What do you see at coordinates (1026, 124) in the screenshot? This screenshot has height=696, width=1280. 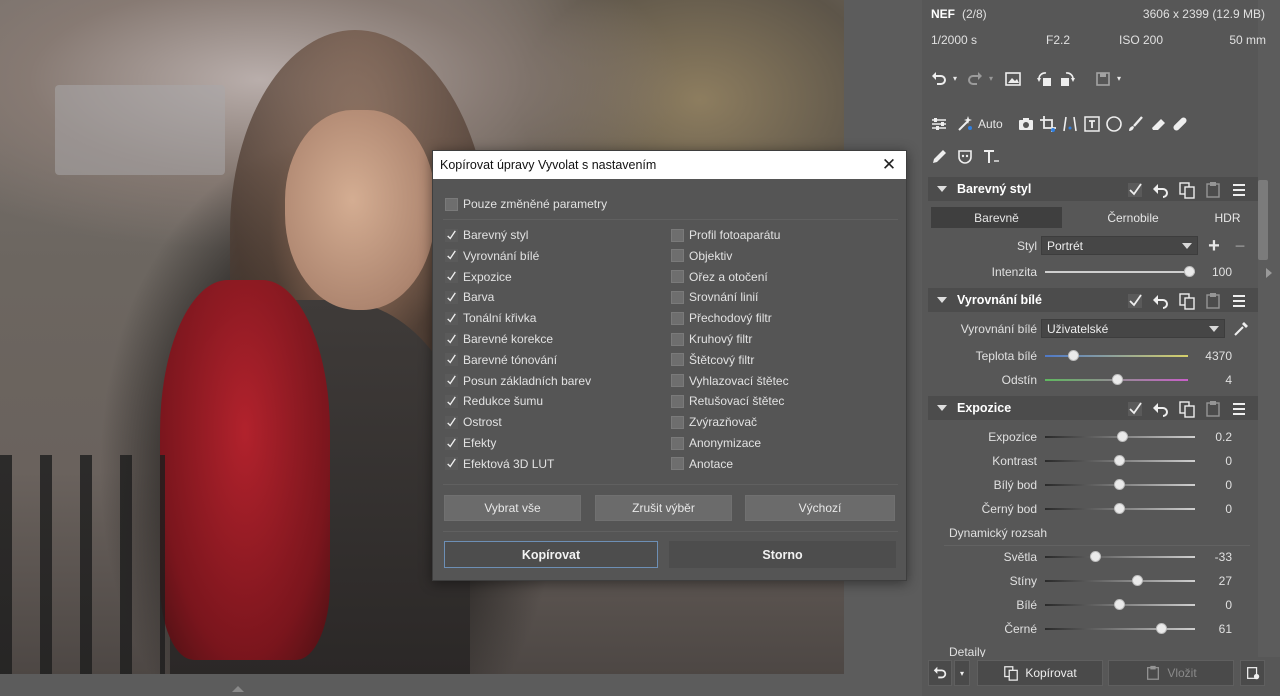 I see `camera-icon` at bounding box center [1026, 124].